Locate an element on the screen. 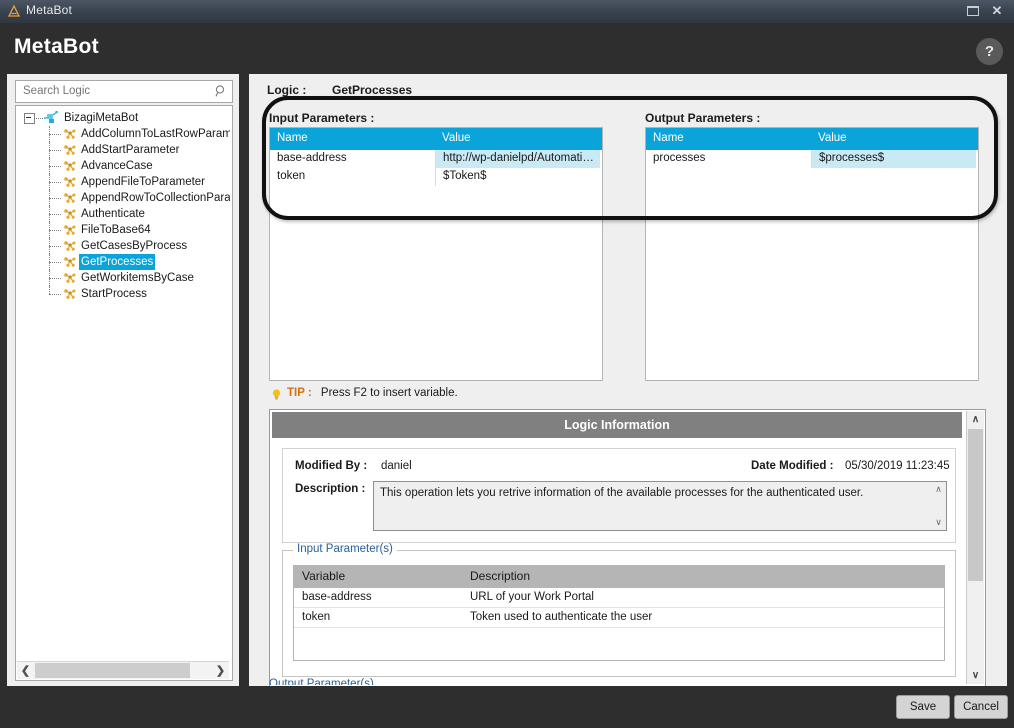  tree-item-getcasesbyprocess: GetCasesByProcess is located at coordinates (123, 246).